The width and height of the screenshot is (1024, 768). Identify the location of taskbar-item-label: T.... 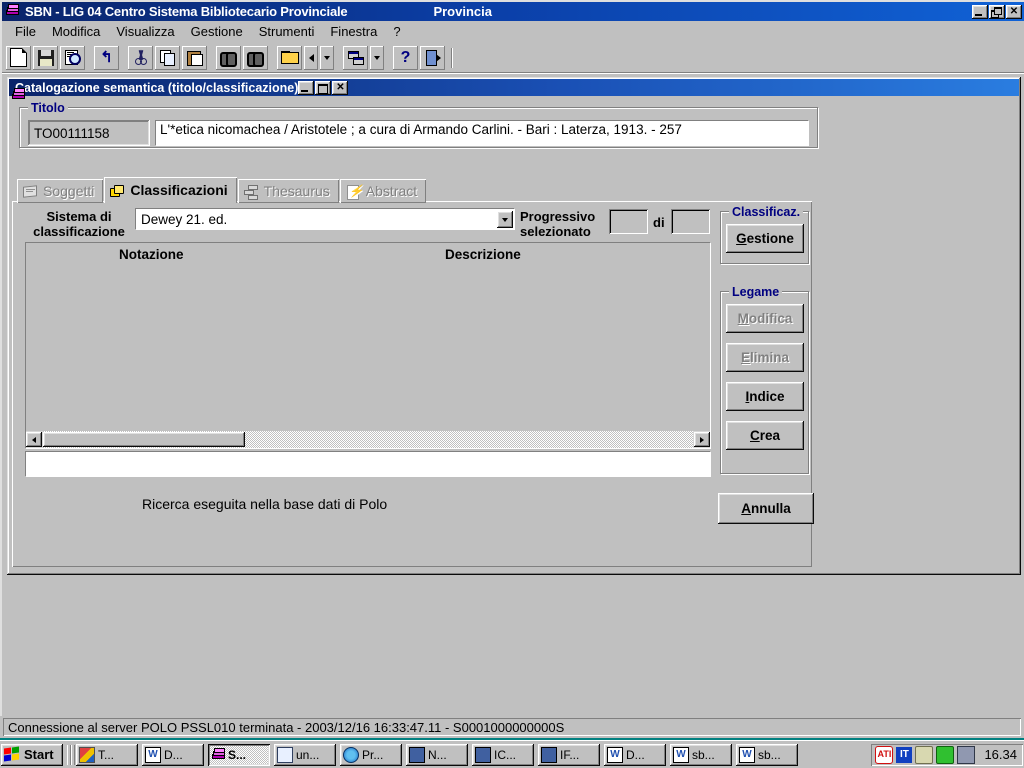
(106, 754).